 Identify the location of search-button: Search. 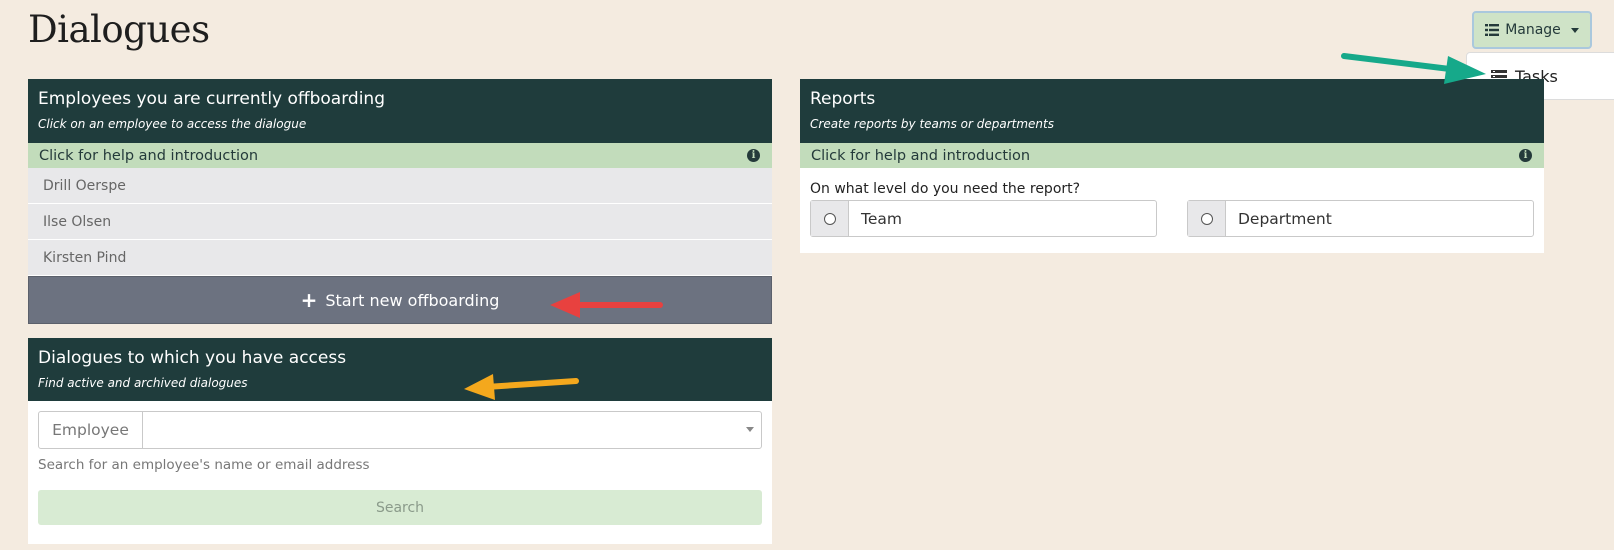
(400, 507).